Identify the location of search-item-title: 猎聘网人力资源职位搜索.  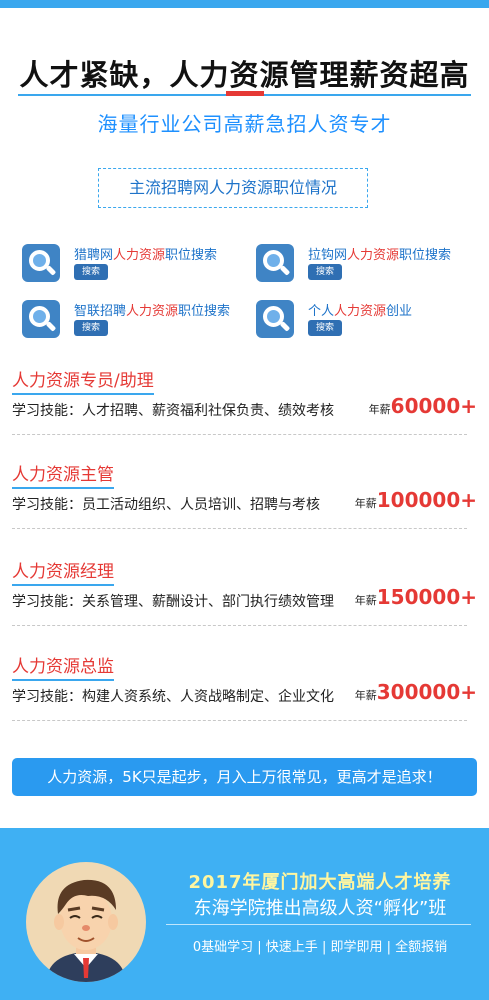
(145, 253).